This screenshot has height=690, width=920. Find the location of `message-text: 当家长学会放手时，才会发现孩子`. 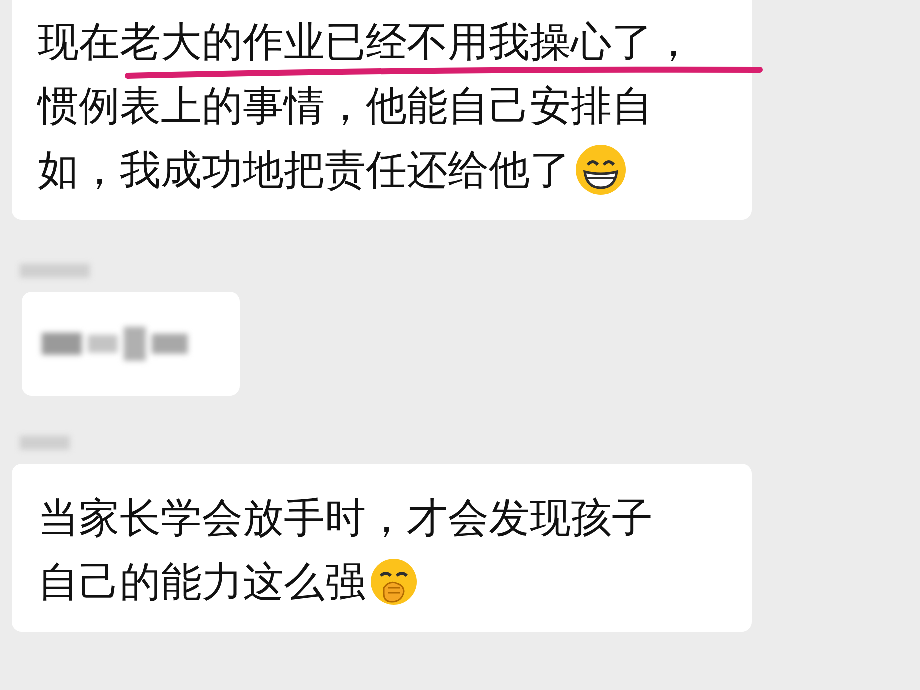

message-text: 当家长学会放手时，才会发现孩子 is located at coordinates (345, 518).